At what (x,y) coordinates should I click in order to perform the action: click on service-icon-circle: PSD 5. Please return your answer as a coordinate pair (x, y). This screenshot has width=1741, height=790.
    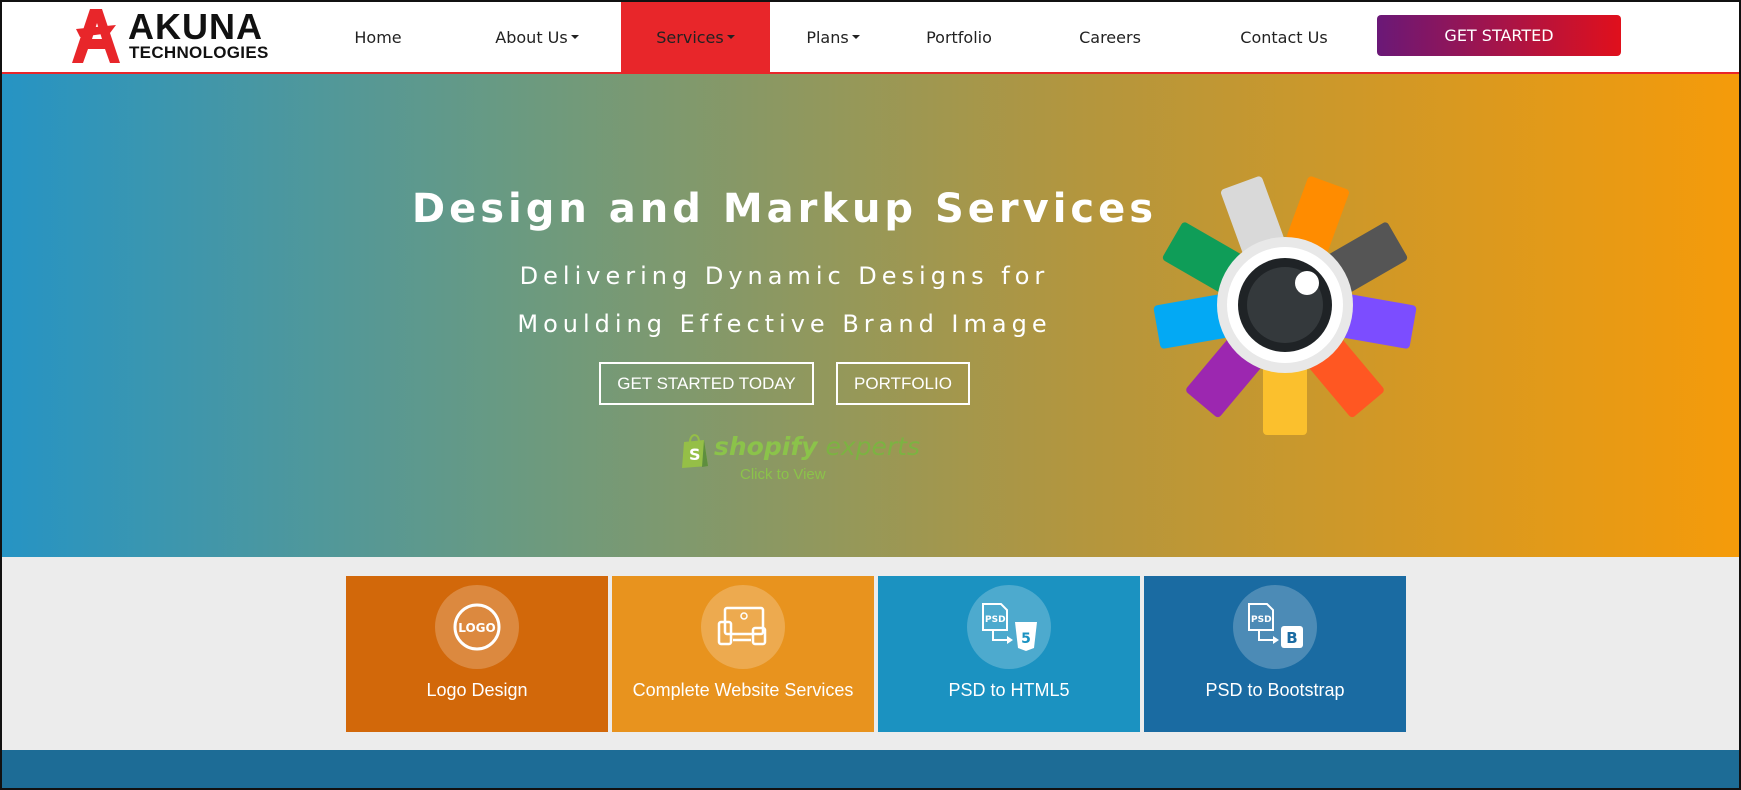
    Looking at the image, I should click on (1009, 627).